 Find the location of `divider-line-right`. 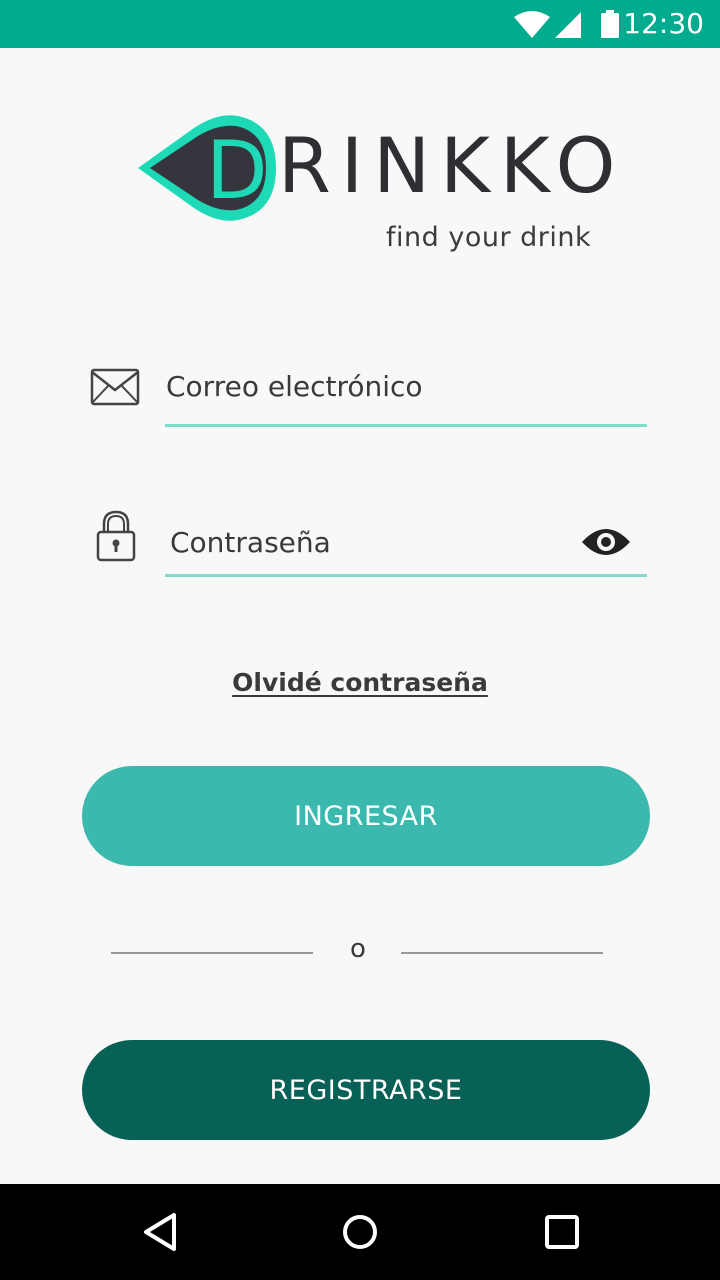

divider-line-right is located at coordinates (502, 953).